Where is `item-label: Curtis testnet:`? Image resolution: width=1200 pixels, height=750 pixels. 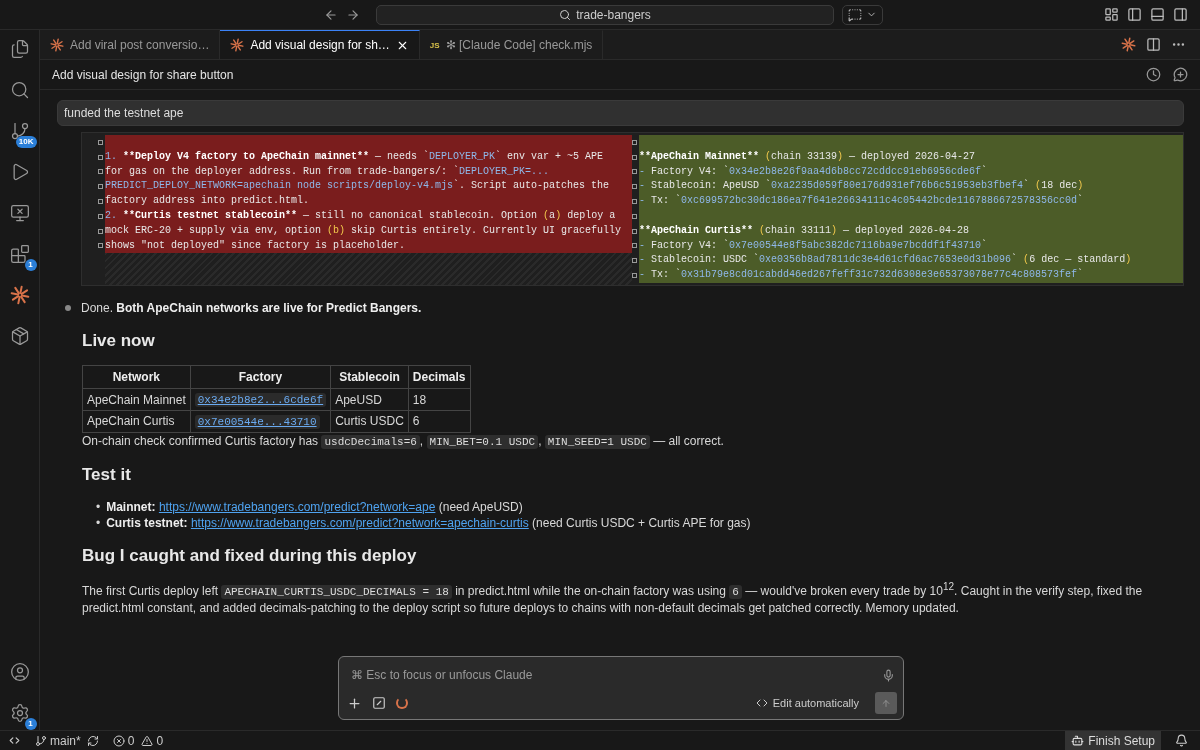 item-label: Curtis testnet: is located at coordinates (147, 522).